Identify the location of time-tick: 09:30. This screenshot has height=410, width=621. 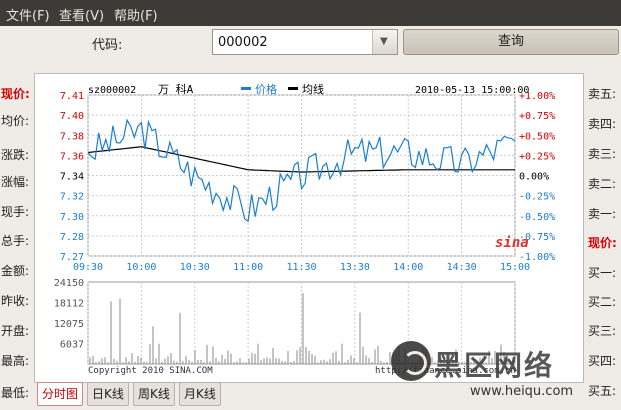
(88, 267).